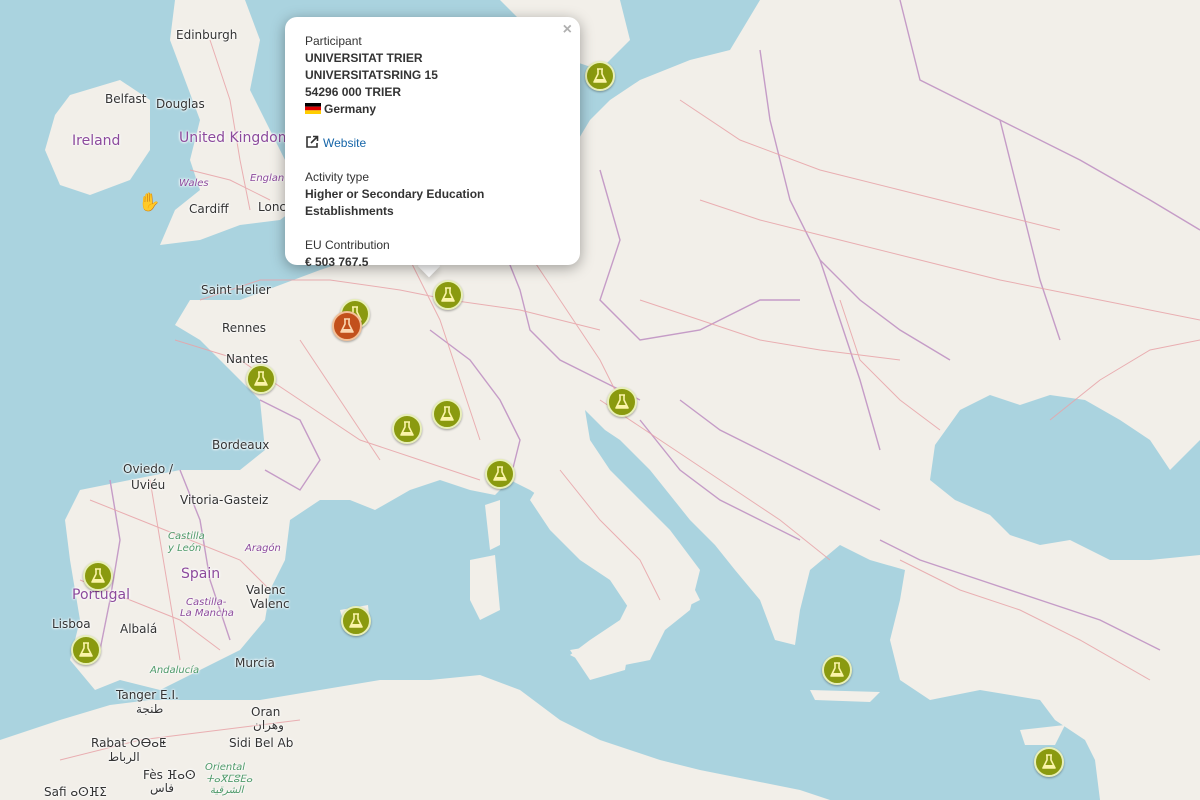  Describe the element at coordinates (207, 613) in the screenshot. I see `place-label: La Mancha` at that location.